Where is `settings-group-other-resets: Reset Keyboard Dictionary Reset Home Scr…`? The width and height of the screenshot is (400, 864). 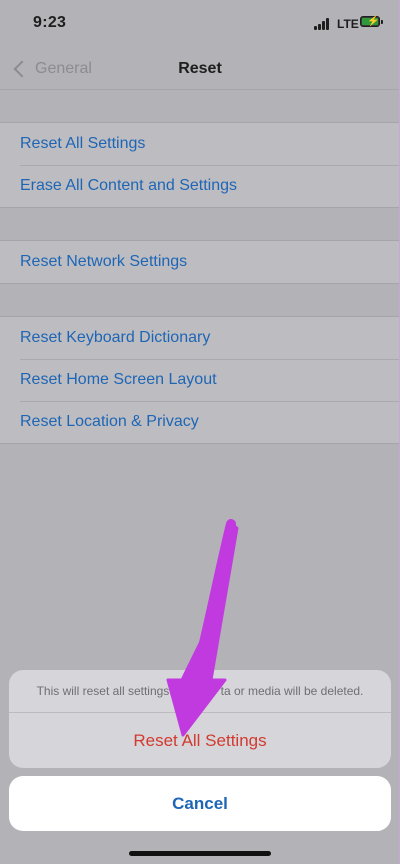
settings-group-other-resets: Reset Keyboard Dictionary Reset Home Scr… is located at coordinates (199, 380).